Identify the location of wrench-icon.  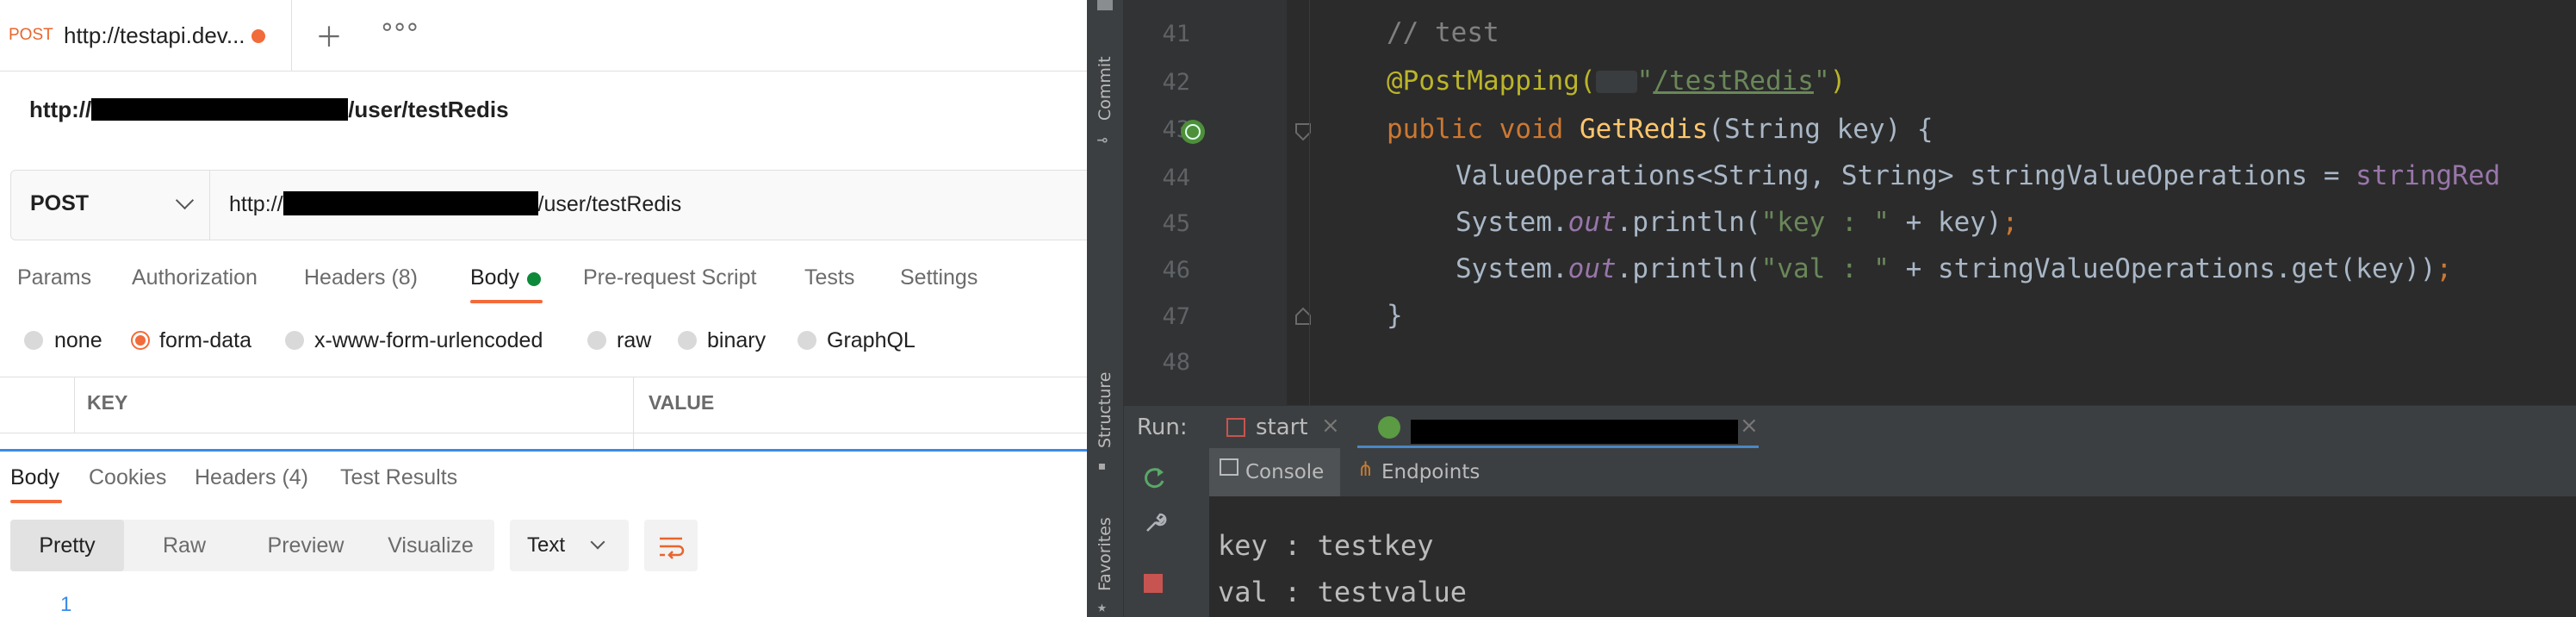
(1155, 523).